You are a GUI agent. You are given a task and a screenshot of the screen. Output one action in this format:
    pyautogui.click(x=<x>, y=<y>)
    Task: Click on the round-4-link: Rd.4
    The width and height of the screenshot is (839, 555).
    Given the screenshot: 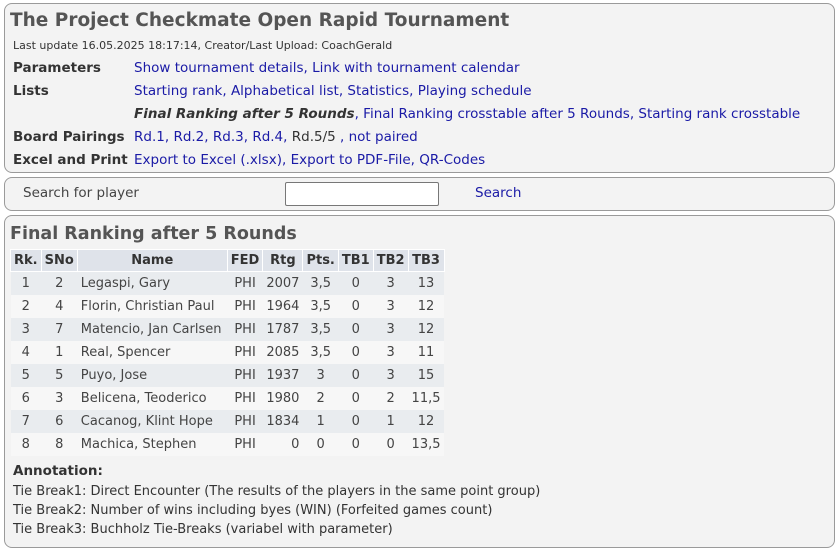 What is the action you would take?
    pyautogui.click(x=267, y=137)
    